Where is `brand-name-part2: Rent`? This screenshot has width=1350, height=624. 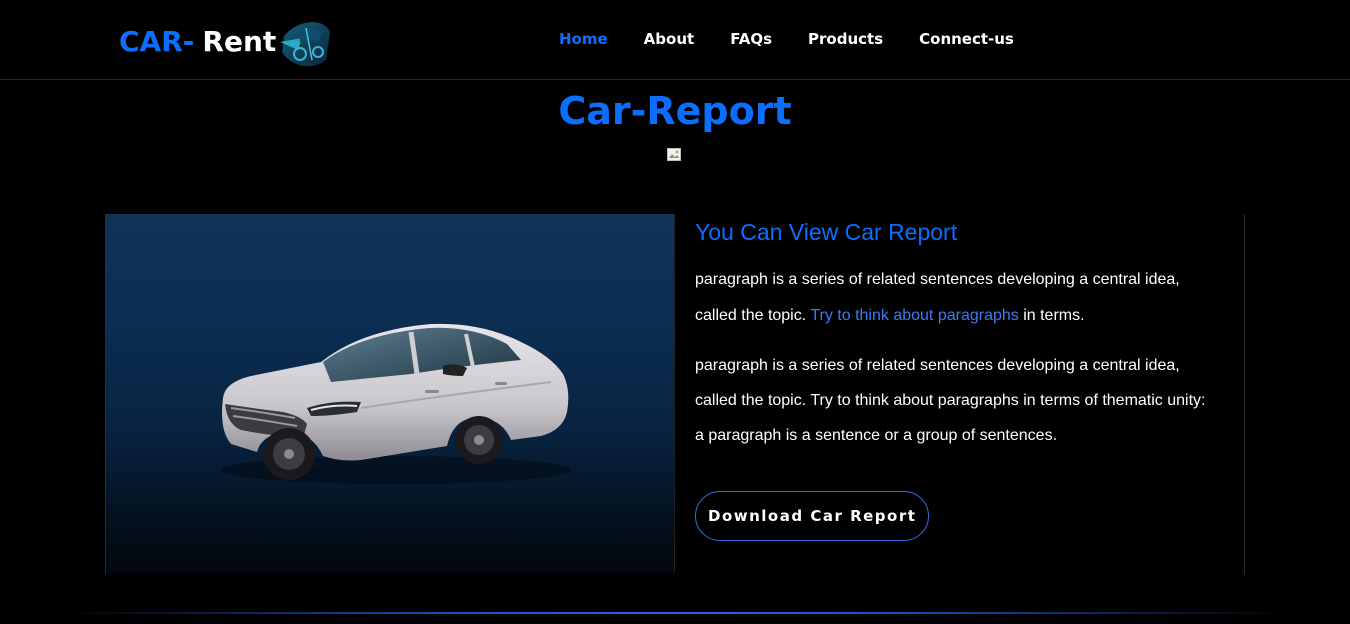
brand-name-part2: Rent is located at coordinates (239, 41).